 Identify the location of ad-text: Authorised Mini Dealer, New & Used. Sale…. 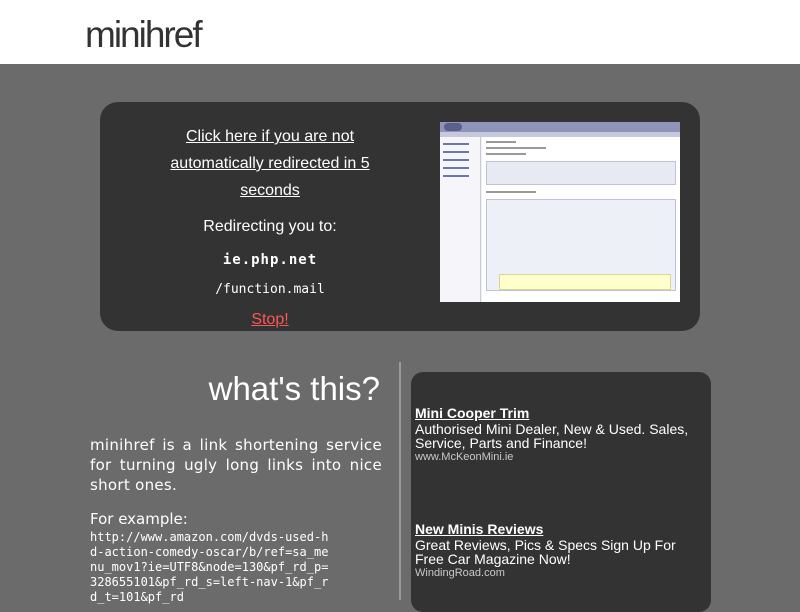
(552, 436).